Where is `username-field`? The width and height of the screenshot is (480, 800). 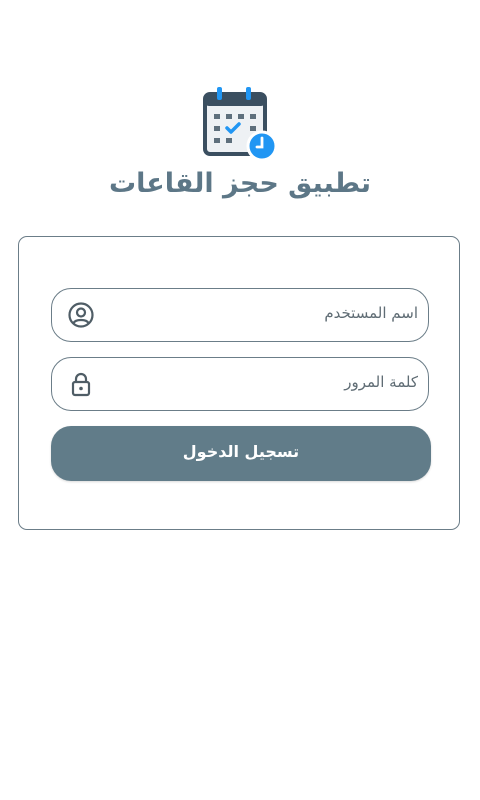
username-field is located at coordinates (240, 315).